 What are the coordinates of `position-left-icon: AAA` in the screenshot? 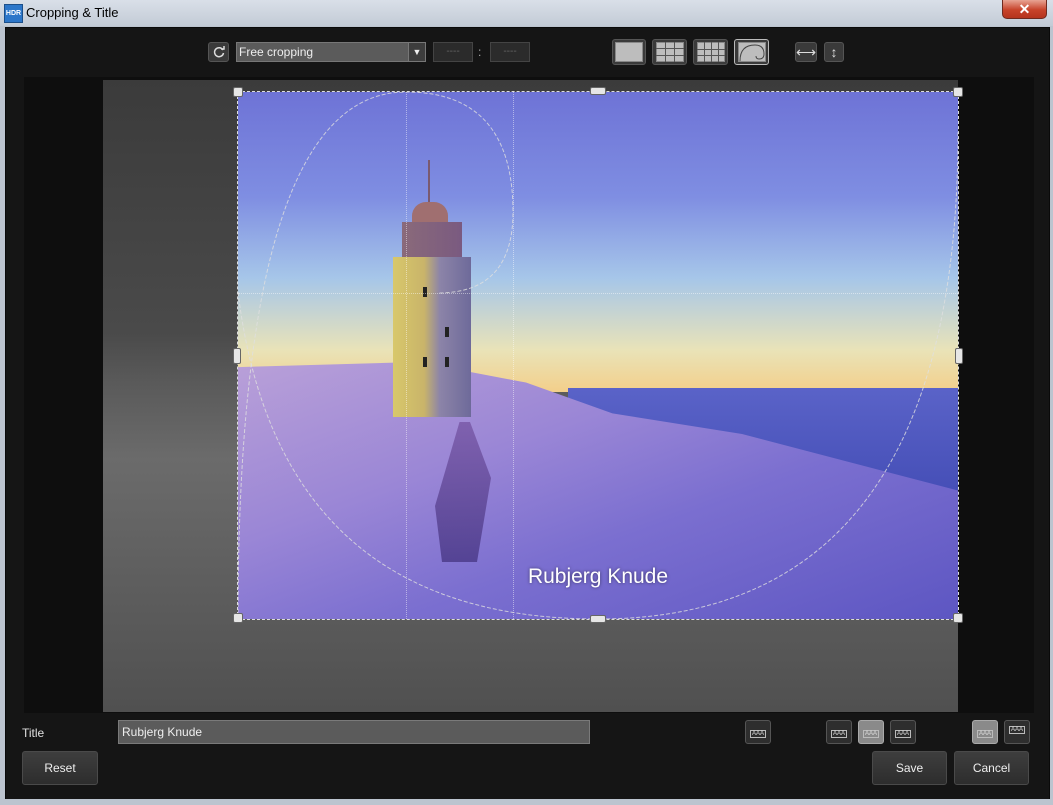 It's located at (838, 734).